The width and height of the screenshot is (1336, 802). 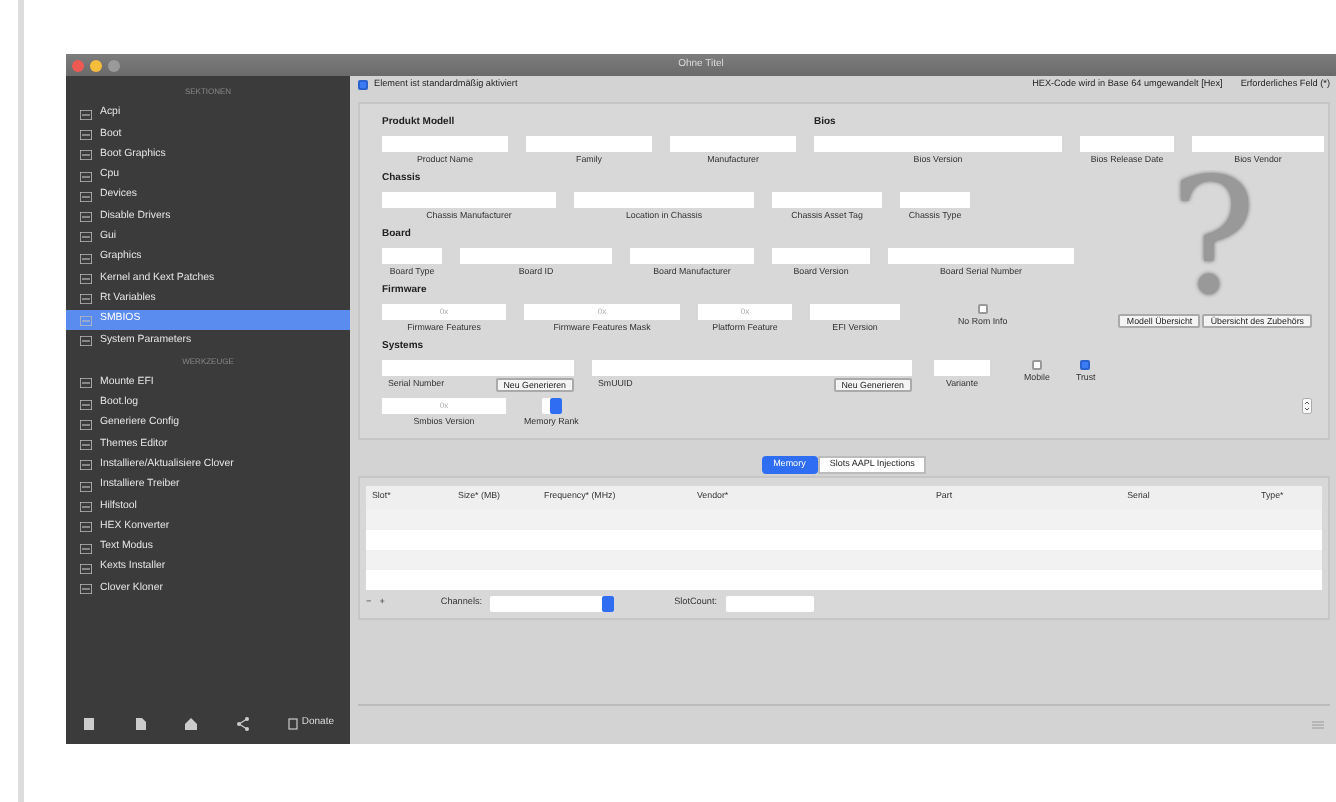 I want to click on share-icon, so click(x=243, y=724).